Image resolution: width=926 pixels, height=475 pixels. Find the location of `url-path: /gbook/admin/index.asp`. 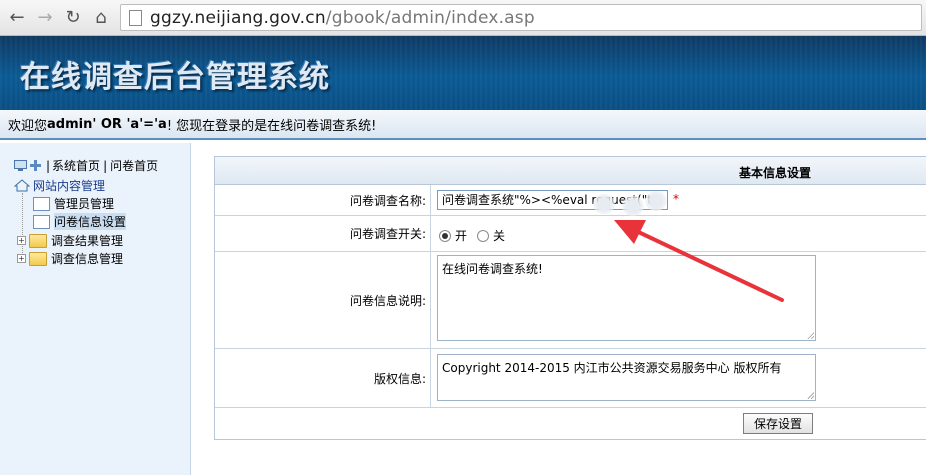

url-path: /gbook/admin/index.asp is located at coordinates (430, 17).